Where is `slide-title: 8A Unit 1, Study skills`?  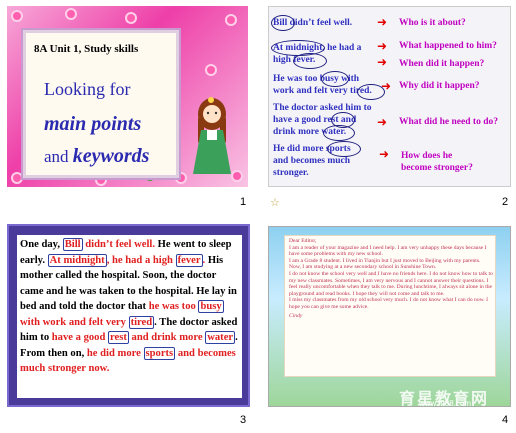 slide-title: 8A Unit 1, Study skills is located at coordinates (86, 49).